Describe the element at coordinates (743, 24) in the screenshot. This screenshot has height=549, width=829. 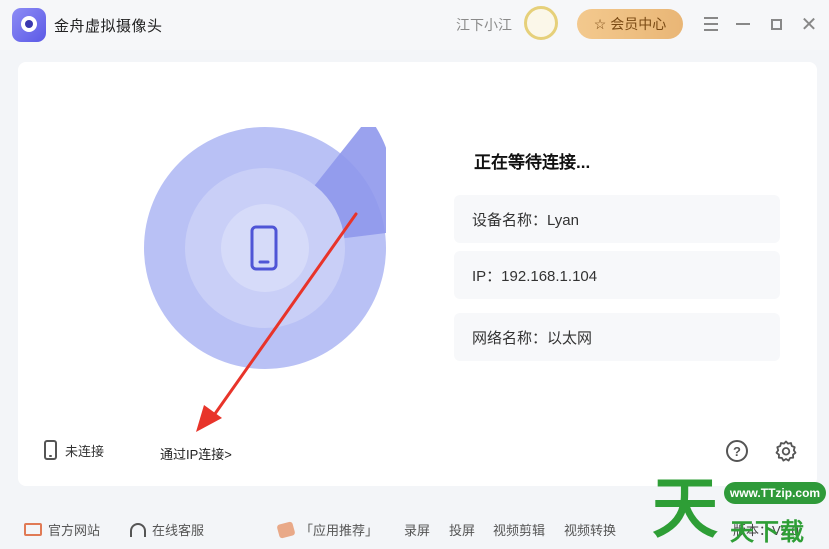
I see `minimize-icon` at that location.